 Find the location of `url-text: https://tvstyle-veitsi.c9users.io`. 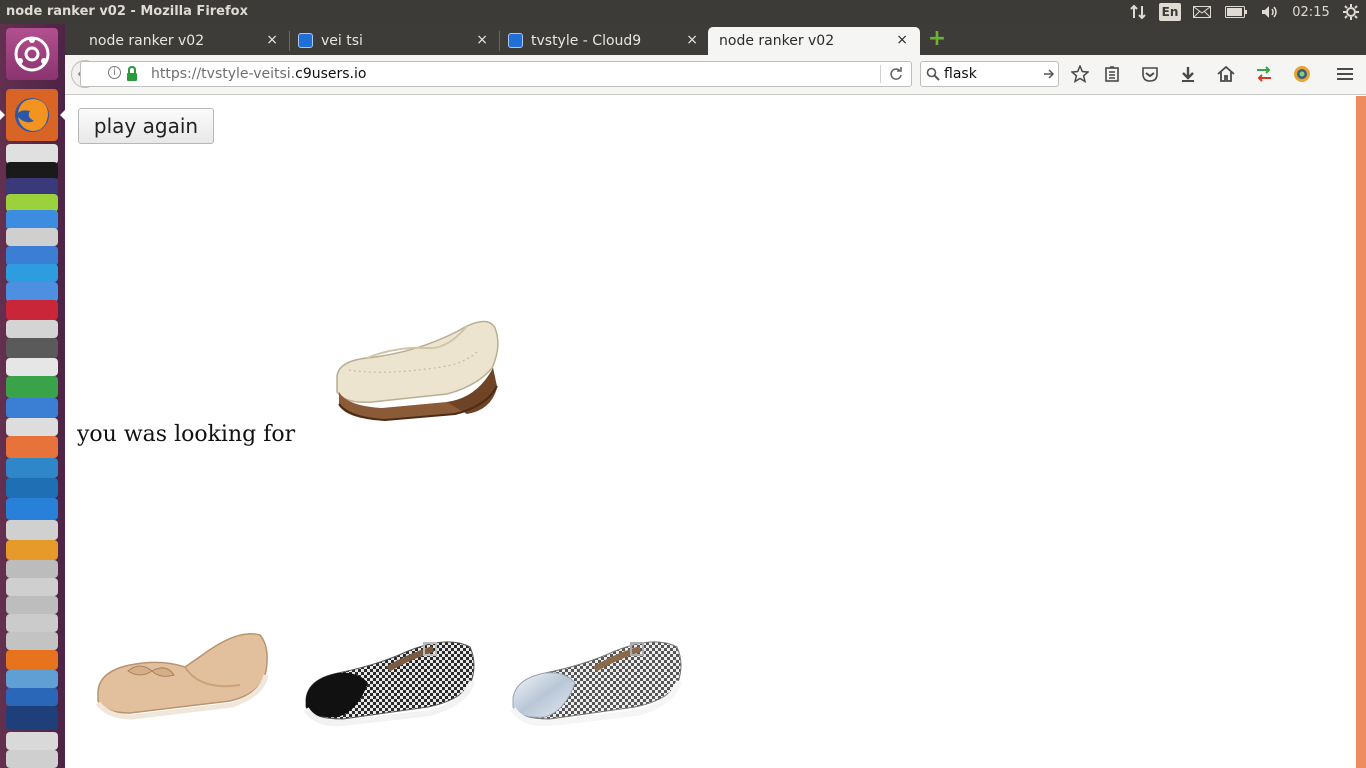

url-text: https://tvstyle-veitsi.c9users.io is located at coordinates (258, 74).